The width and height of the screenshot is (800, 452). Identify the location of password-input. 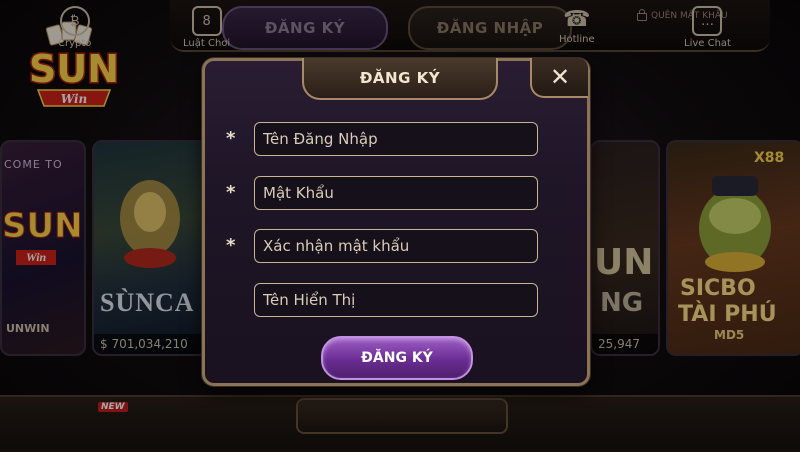
(396, 193).